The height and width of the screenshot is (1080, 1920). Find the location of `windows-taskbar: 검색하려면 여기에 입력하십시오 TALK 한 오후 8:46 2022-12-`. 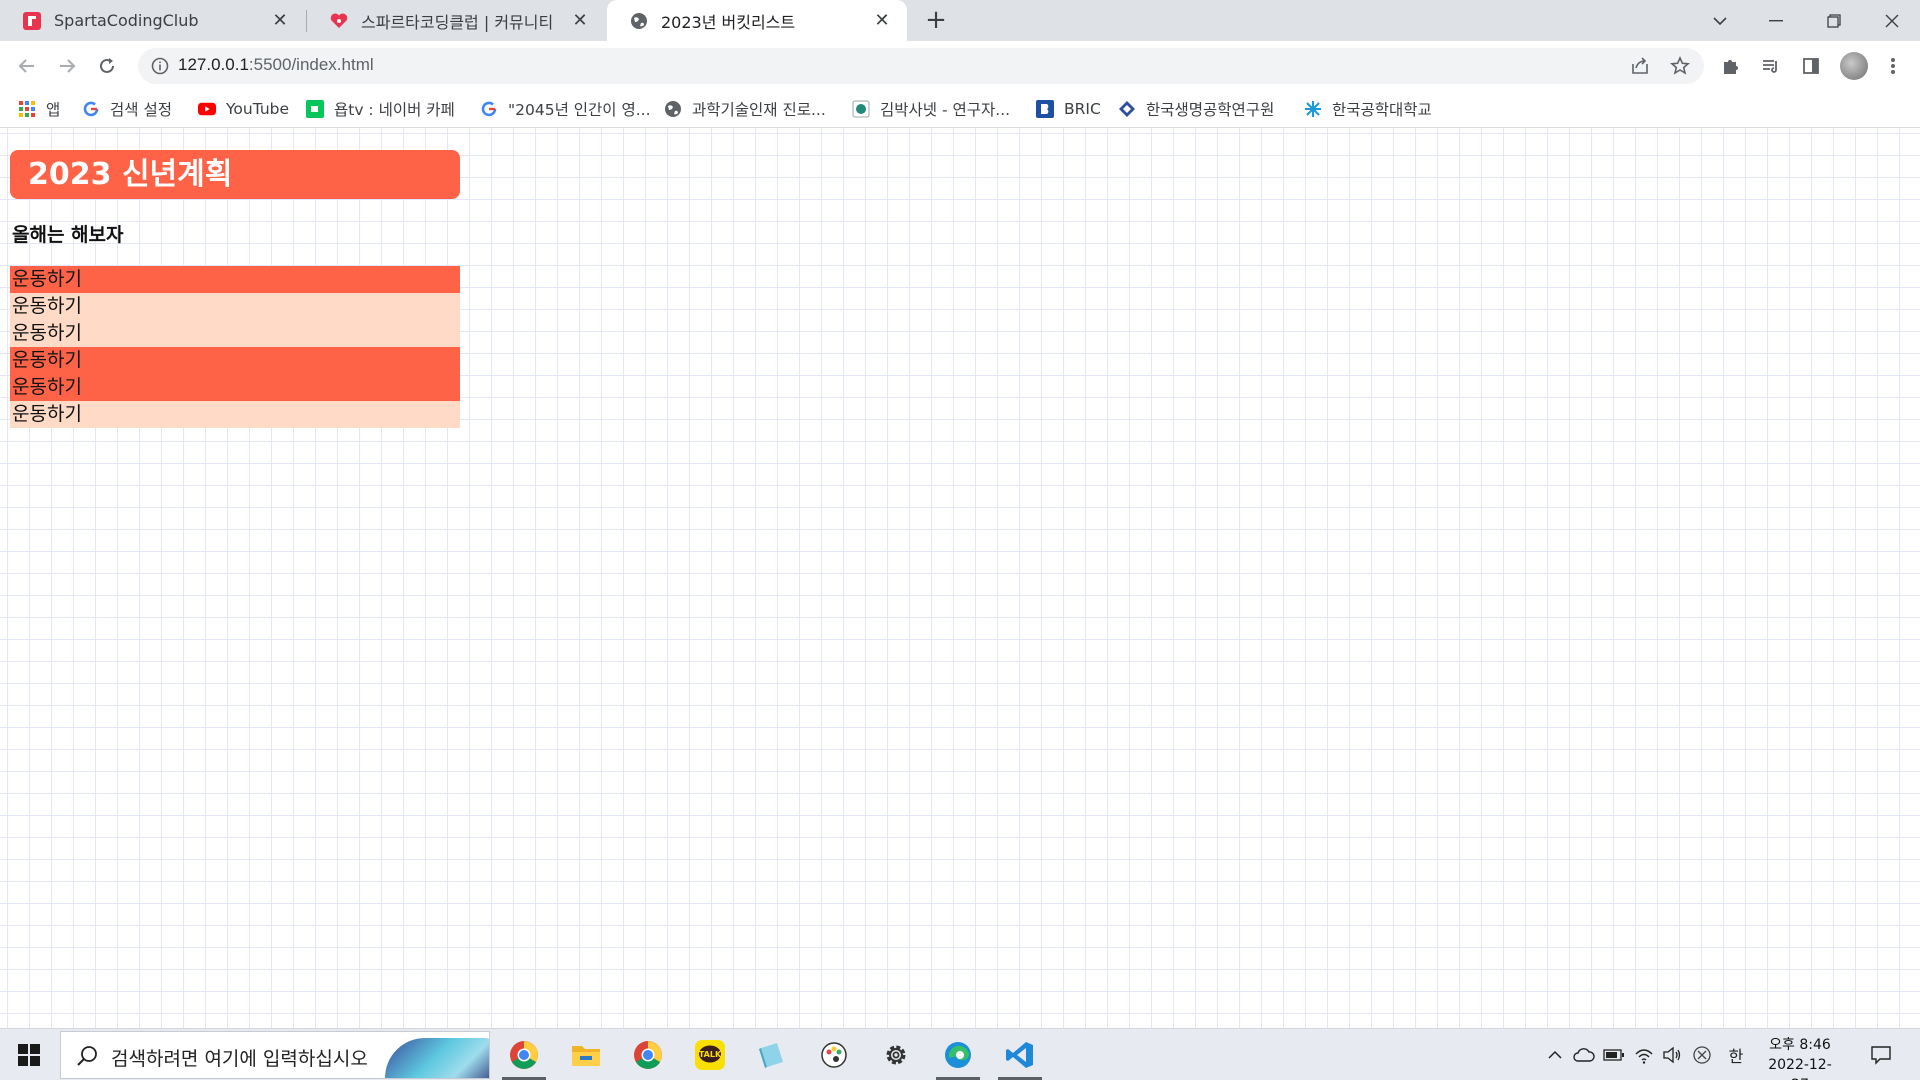

windows-taskbar: 검색하려면 여기에 입력하십시오 TALK 한 오후 8:46 2022-12- is located at coordinates (960, 1054).